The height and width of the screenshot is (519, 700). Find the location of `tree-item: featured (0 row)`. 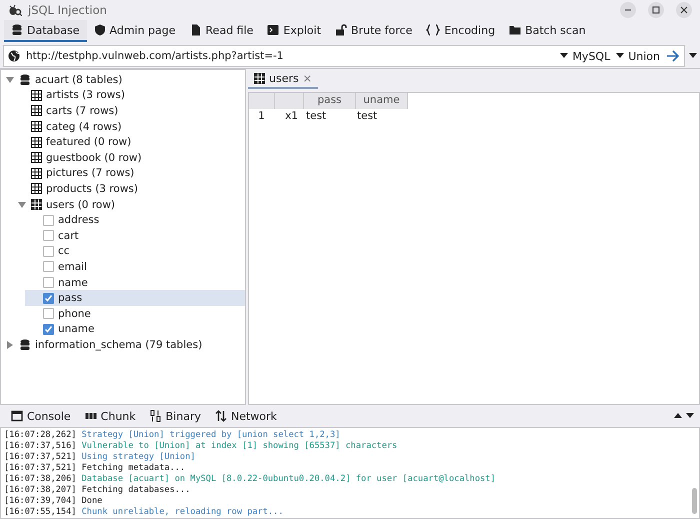

tree-item: featured (0 row) is located at coordinates (89, 142).